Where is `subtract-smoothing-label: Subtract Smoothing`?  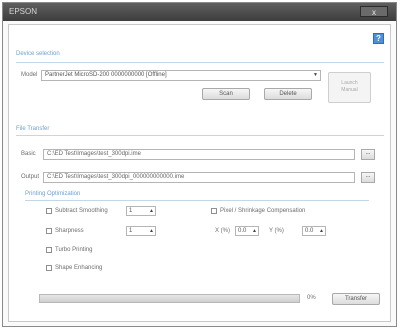
subtract-smoothing-label: Subtract Smoothing is located at coordinates (81, 211).